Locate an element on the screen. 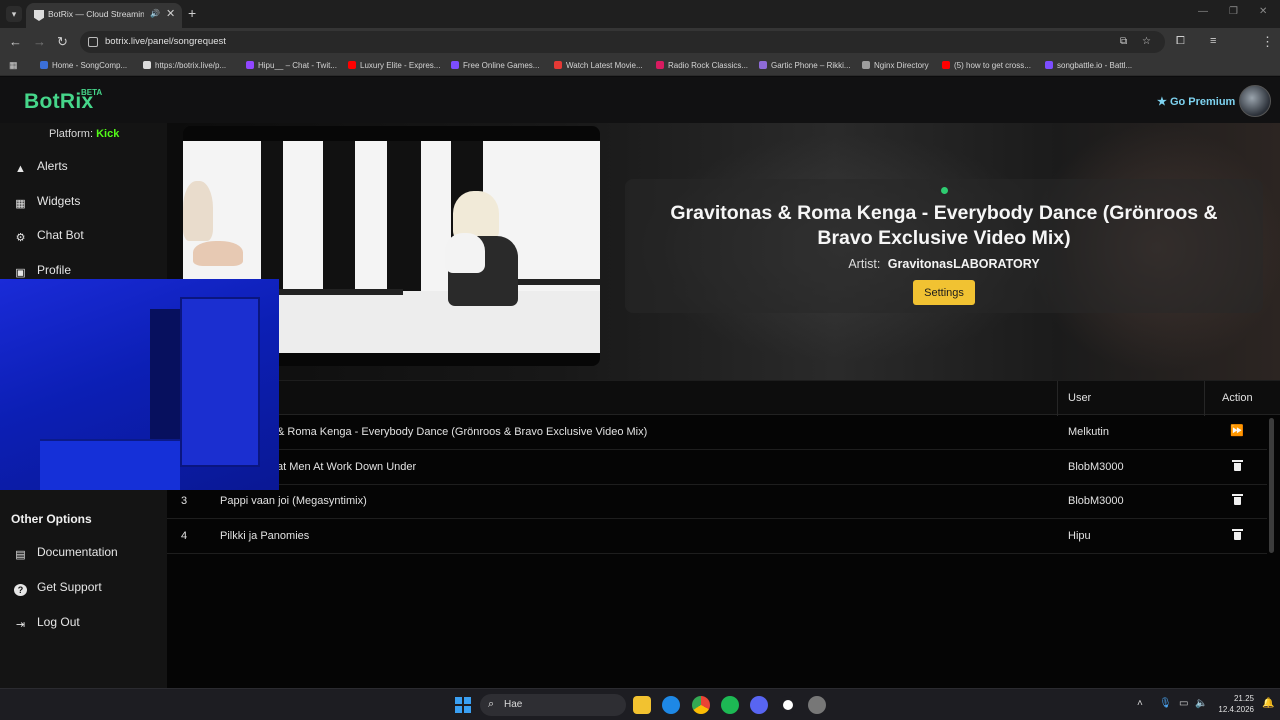 The height and width of the screenshot is (720, 1280). obs-icon is located at coordinates (788, 705).